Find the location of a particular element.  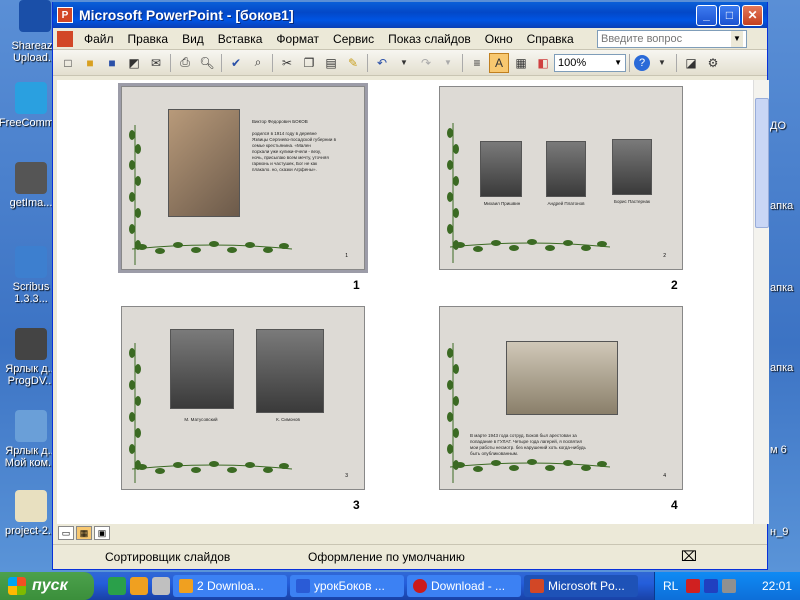

hide-slide-icon: ◪ is located at coordinates (691, 63).